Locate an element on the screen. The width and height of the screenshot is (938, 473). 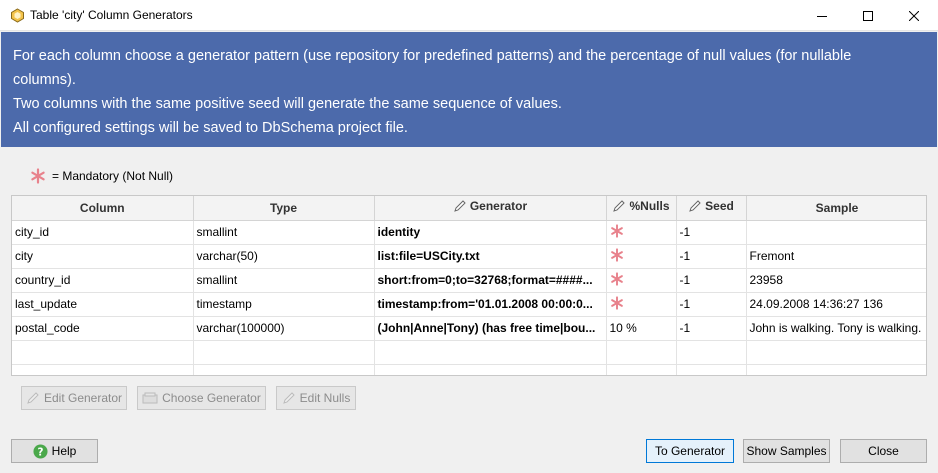
header-seed: Seed is located at coordinates (711, 208).